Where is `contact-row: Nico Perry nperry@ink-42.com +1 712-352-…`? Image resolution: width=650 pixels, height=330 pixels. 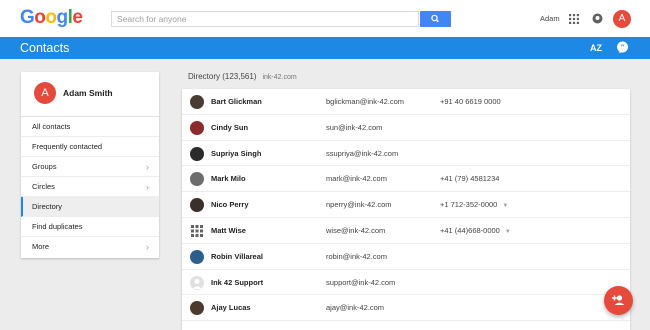
contact-row: Nico Perry nperry@ink-42.com +1 712-352-… is located at coordinates (406, 205).